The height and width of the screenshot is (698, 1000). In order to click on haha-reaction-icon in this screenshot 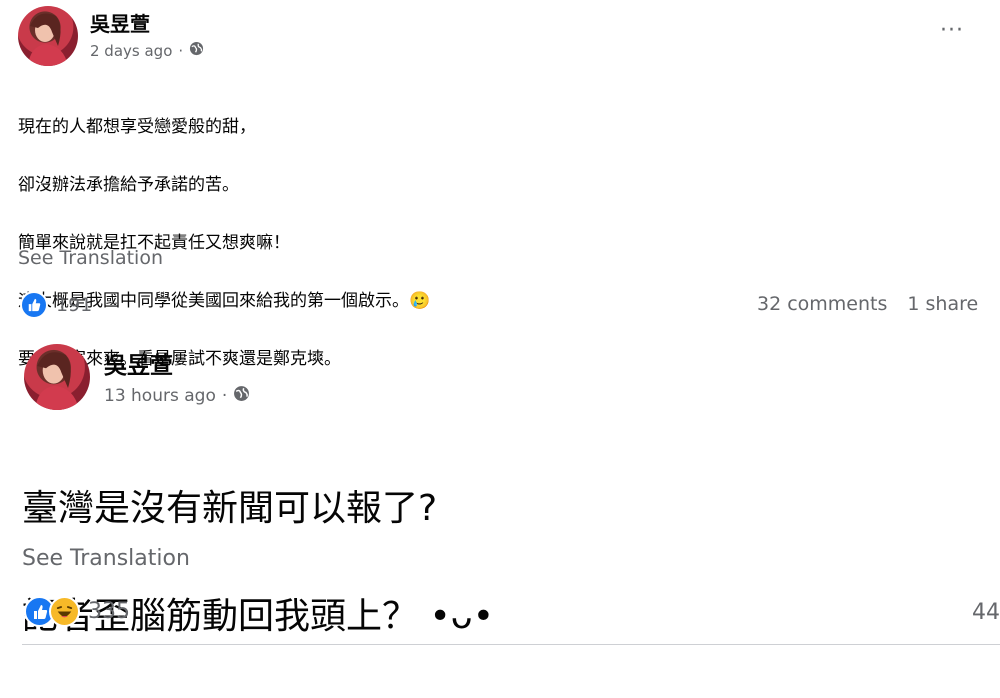, I will do `click(64, 611)`.